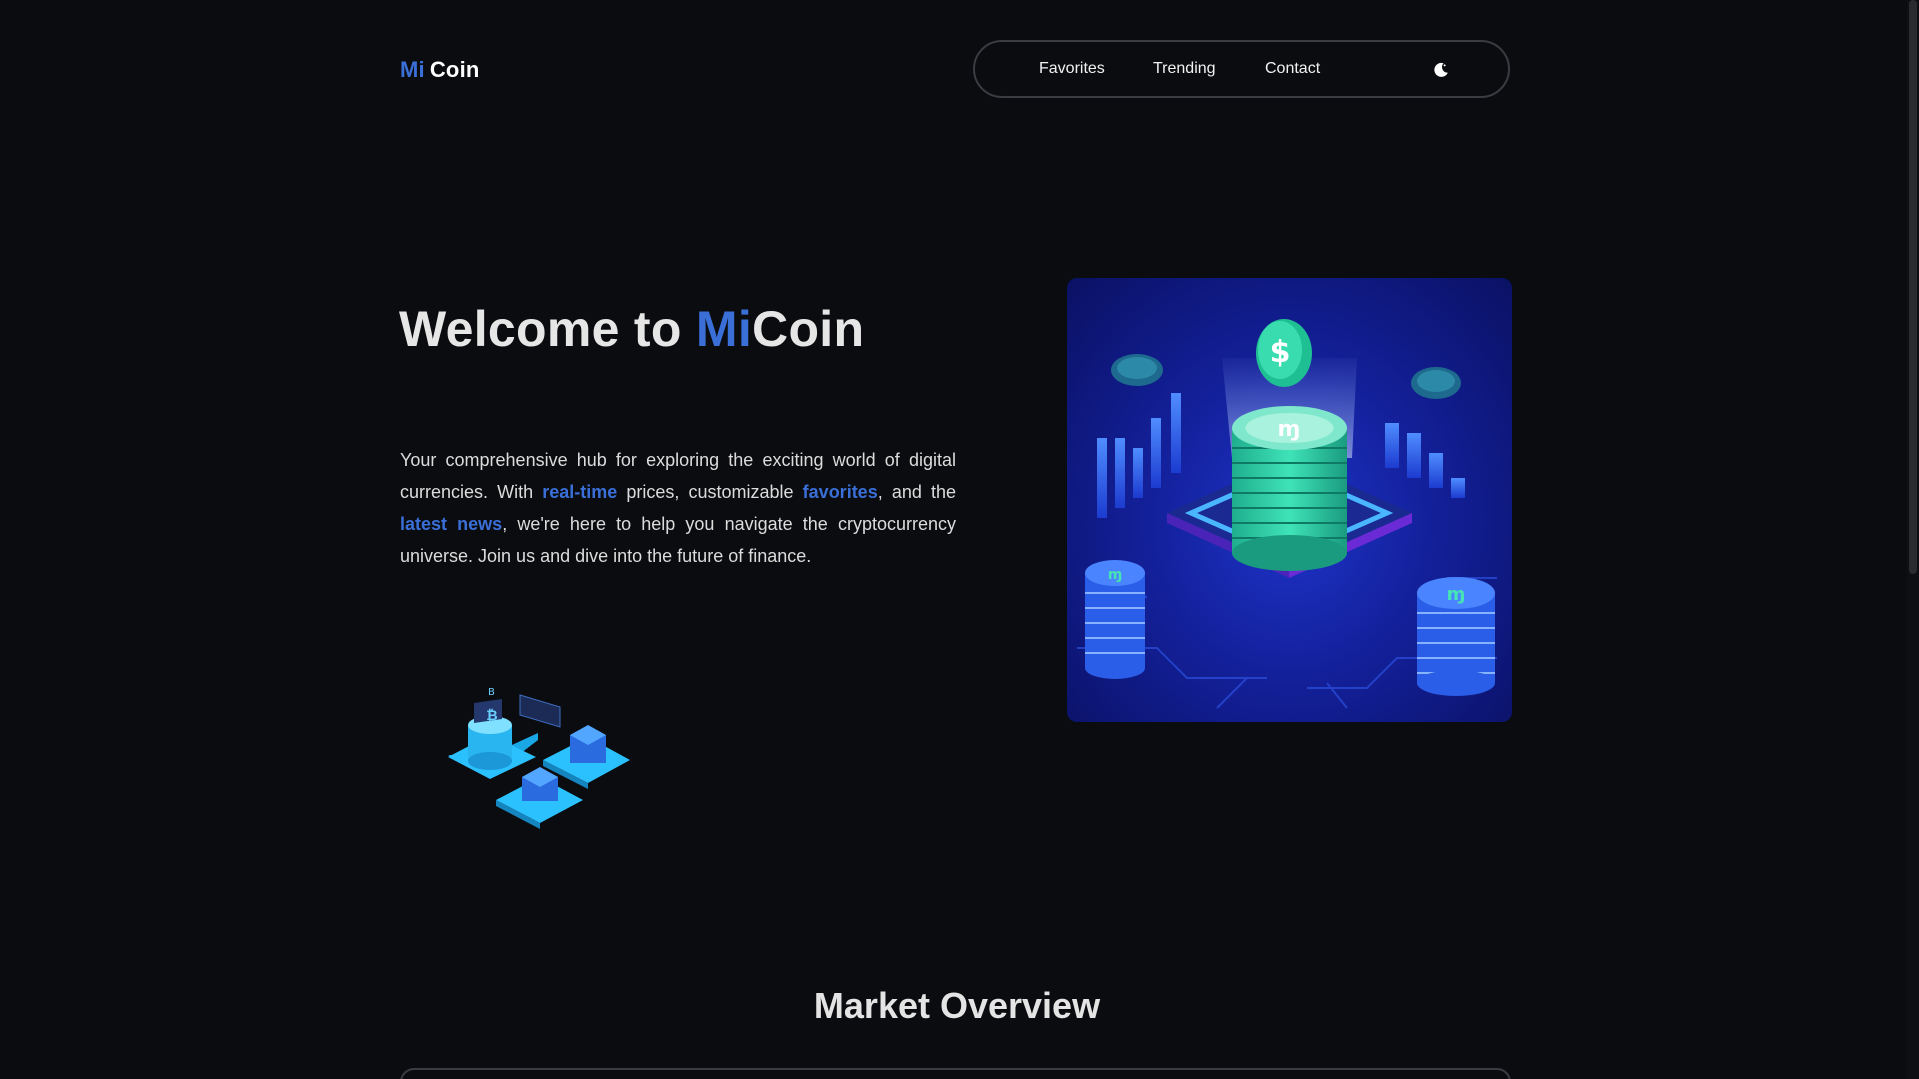 The width and height of the screenshot is (1919, 1079). Describe the element at coordinates (579, 492) in the screenshot. I see `realtime-link: real-time` at that location.